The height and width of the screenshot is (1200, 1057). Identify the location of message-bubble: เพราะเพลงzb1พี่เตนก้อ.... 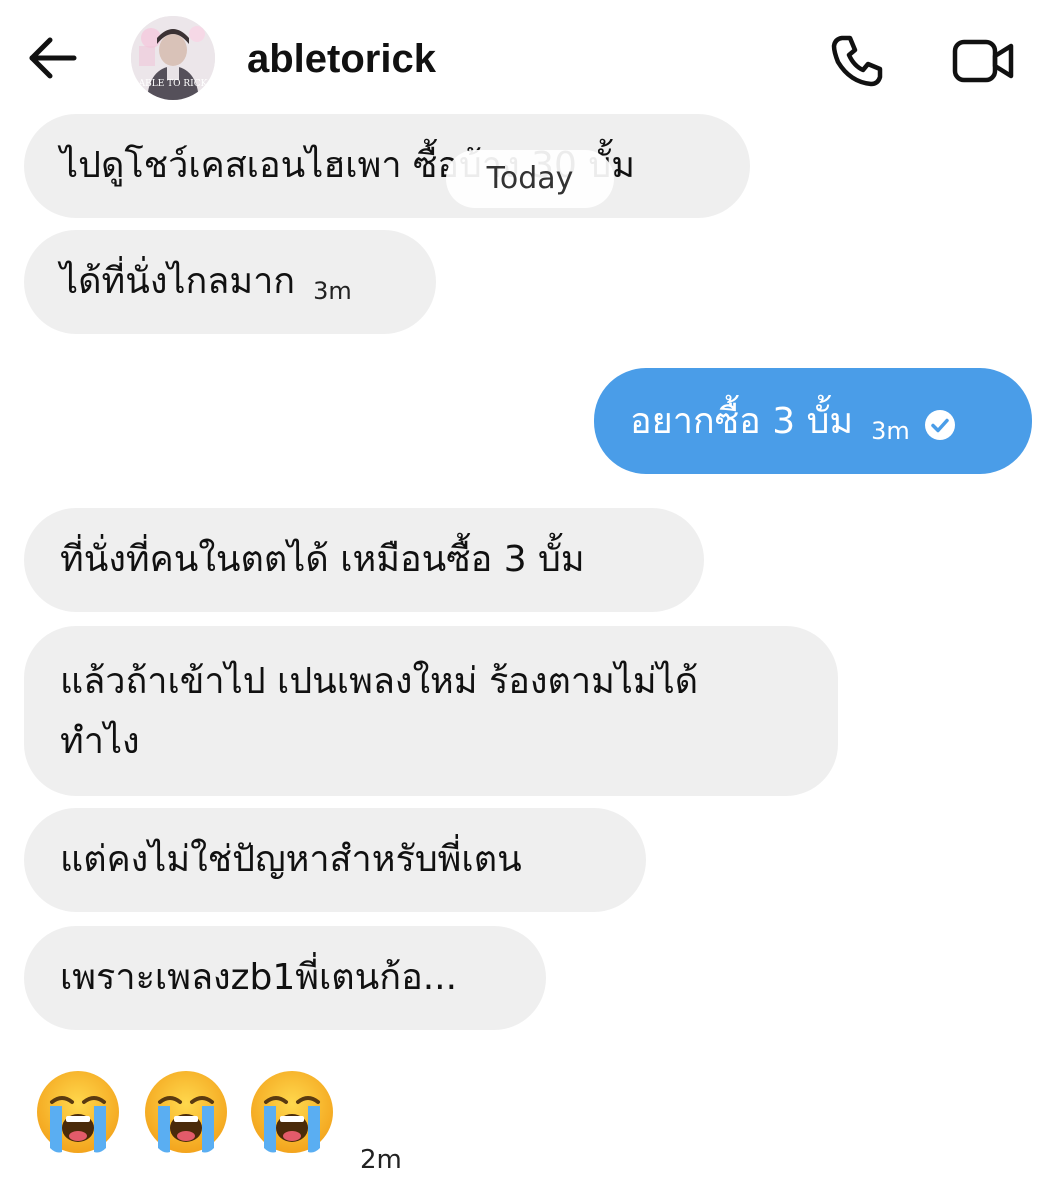
(285, 978).